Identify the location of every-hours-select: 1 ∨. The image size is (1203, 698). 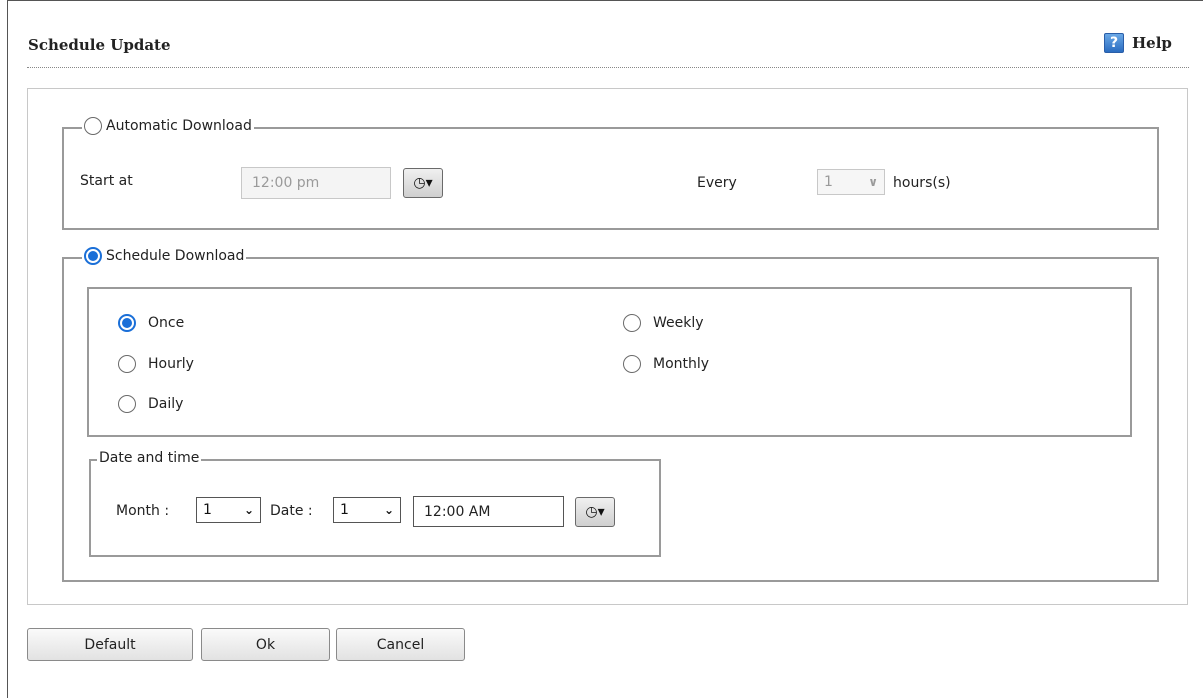
(851, 182).